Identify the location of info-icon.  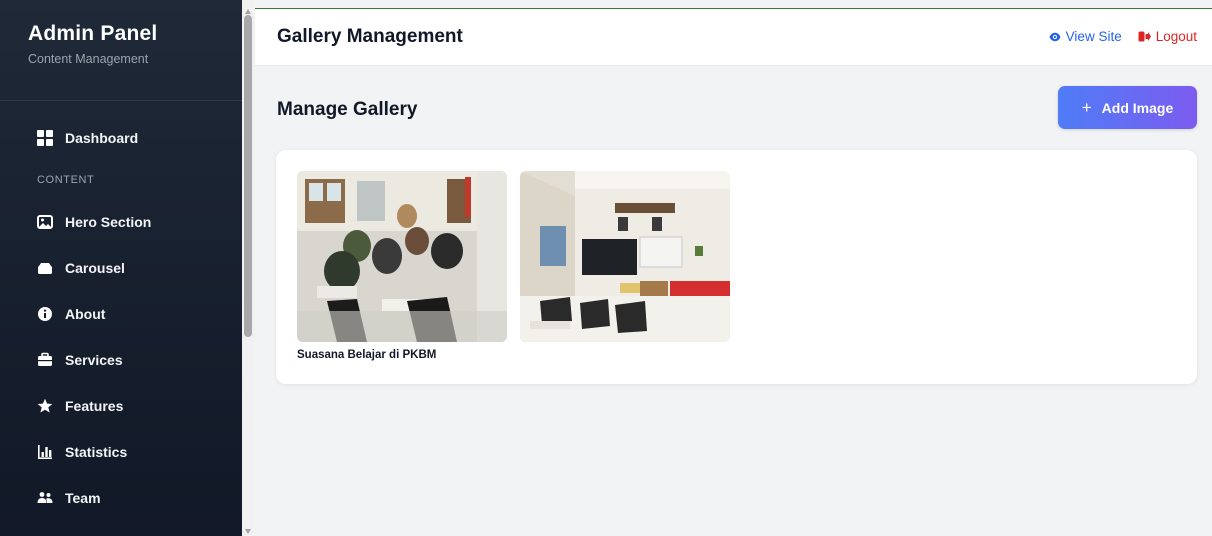
(45, 314).